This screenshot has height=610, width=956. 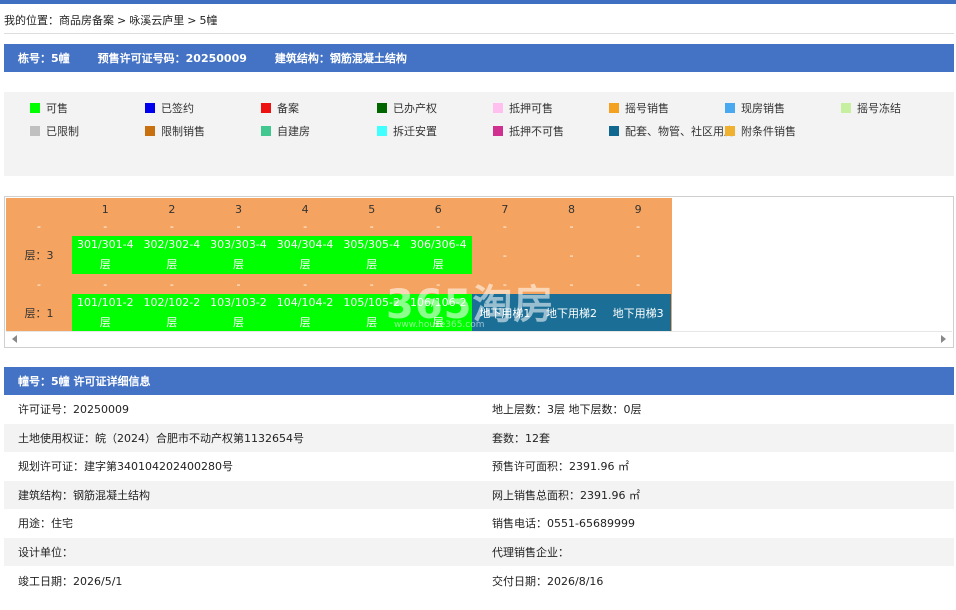 What do you see at coordinates (31, 20) in the screenshot?
I see `breadcrumb-prefix: 我的位置：` at bounding box center [31, 20].